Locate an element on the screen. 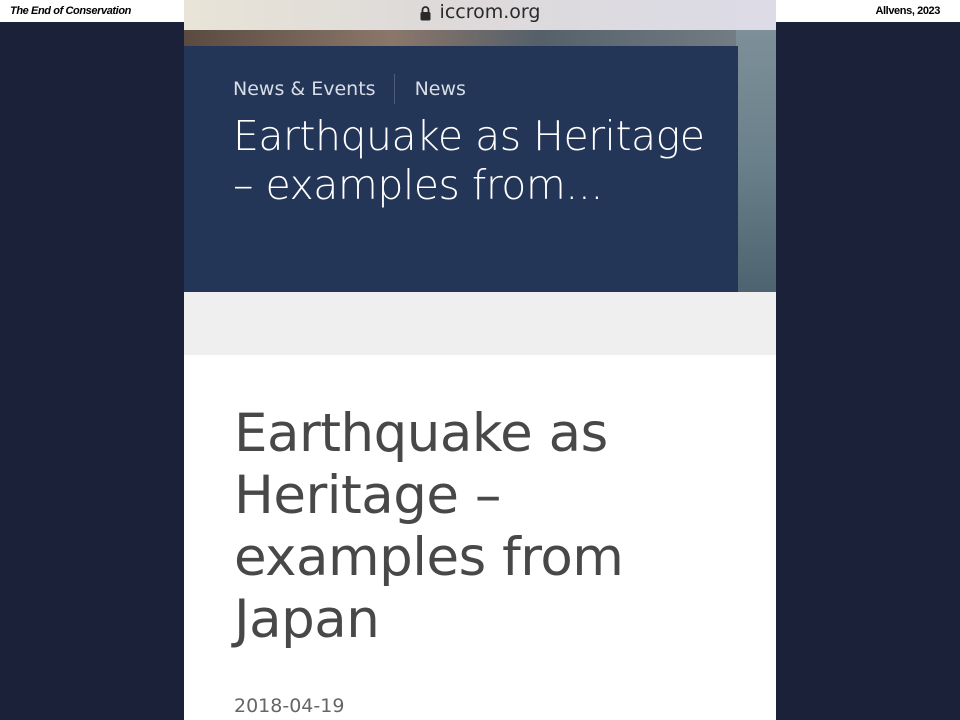 This screenshot has height=720, width=960. breadcrumb-divider is located at coordinates (394, 89).